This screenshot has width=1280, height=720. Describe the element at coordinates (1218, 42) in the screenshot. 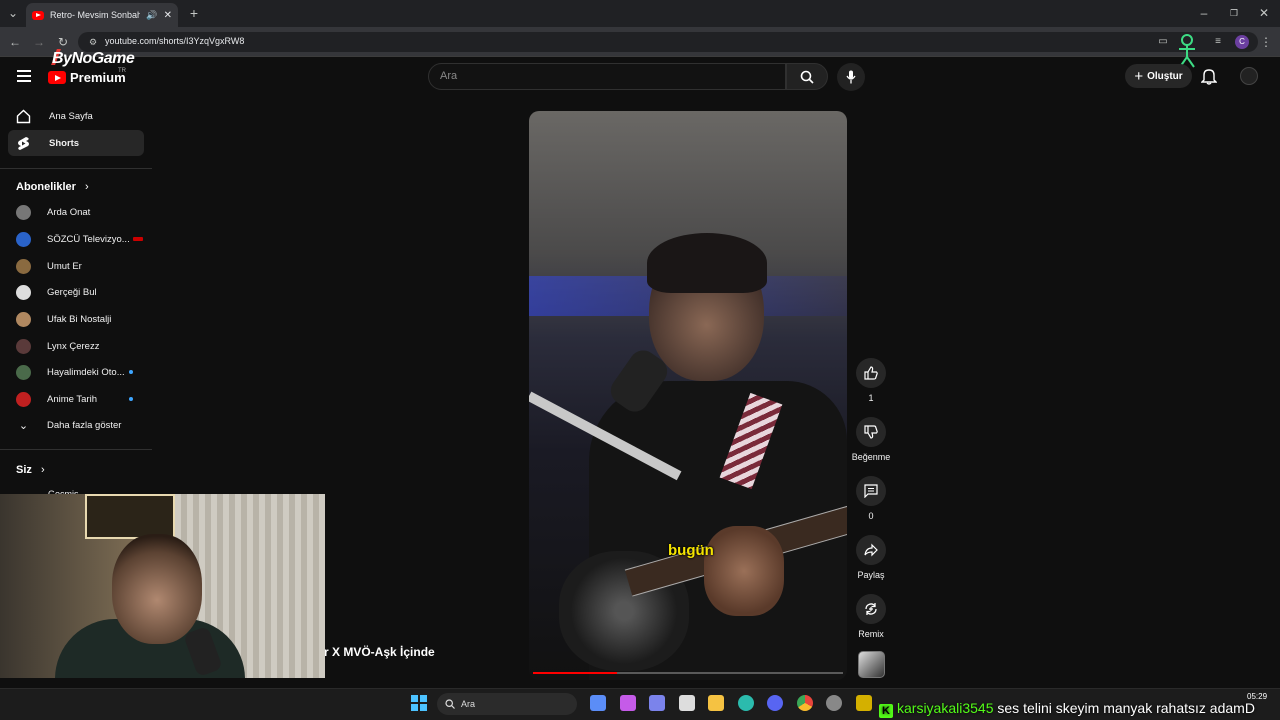

I see `reading-list-icon: ≡` at that location.